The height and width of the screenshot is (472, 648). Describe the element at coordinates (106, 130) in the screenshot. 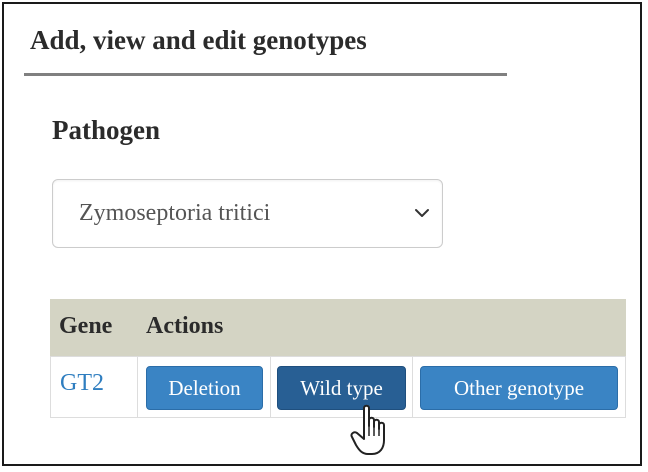

I see `pathogen-label: Pathogen` at that location.